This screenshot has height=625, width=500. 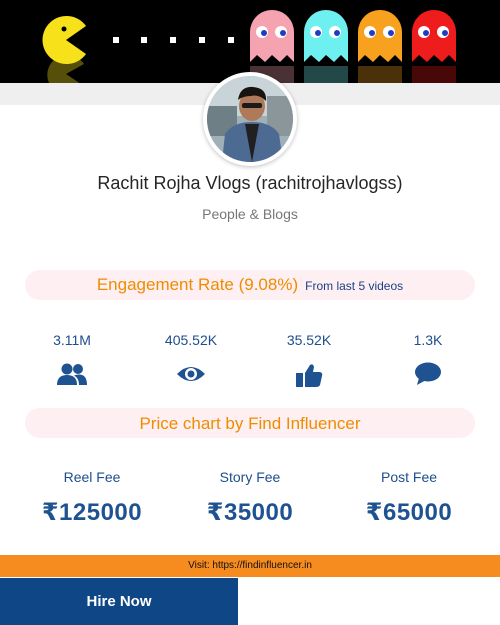 I want to click on eye-icon, so click(x=191, y=374).